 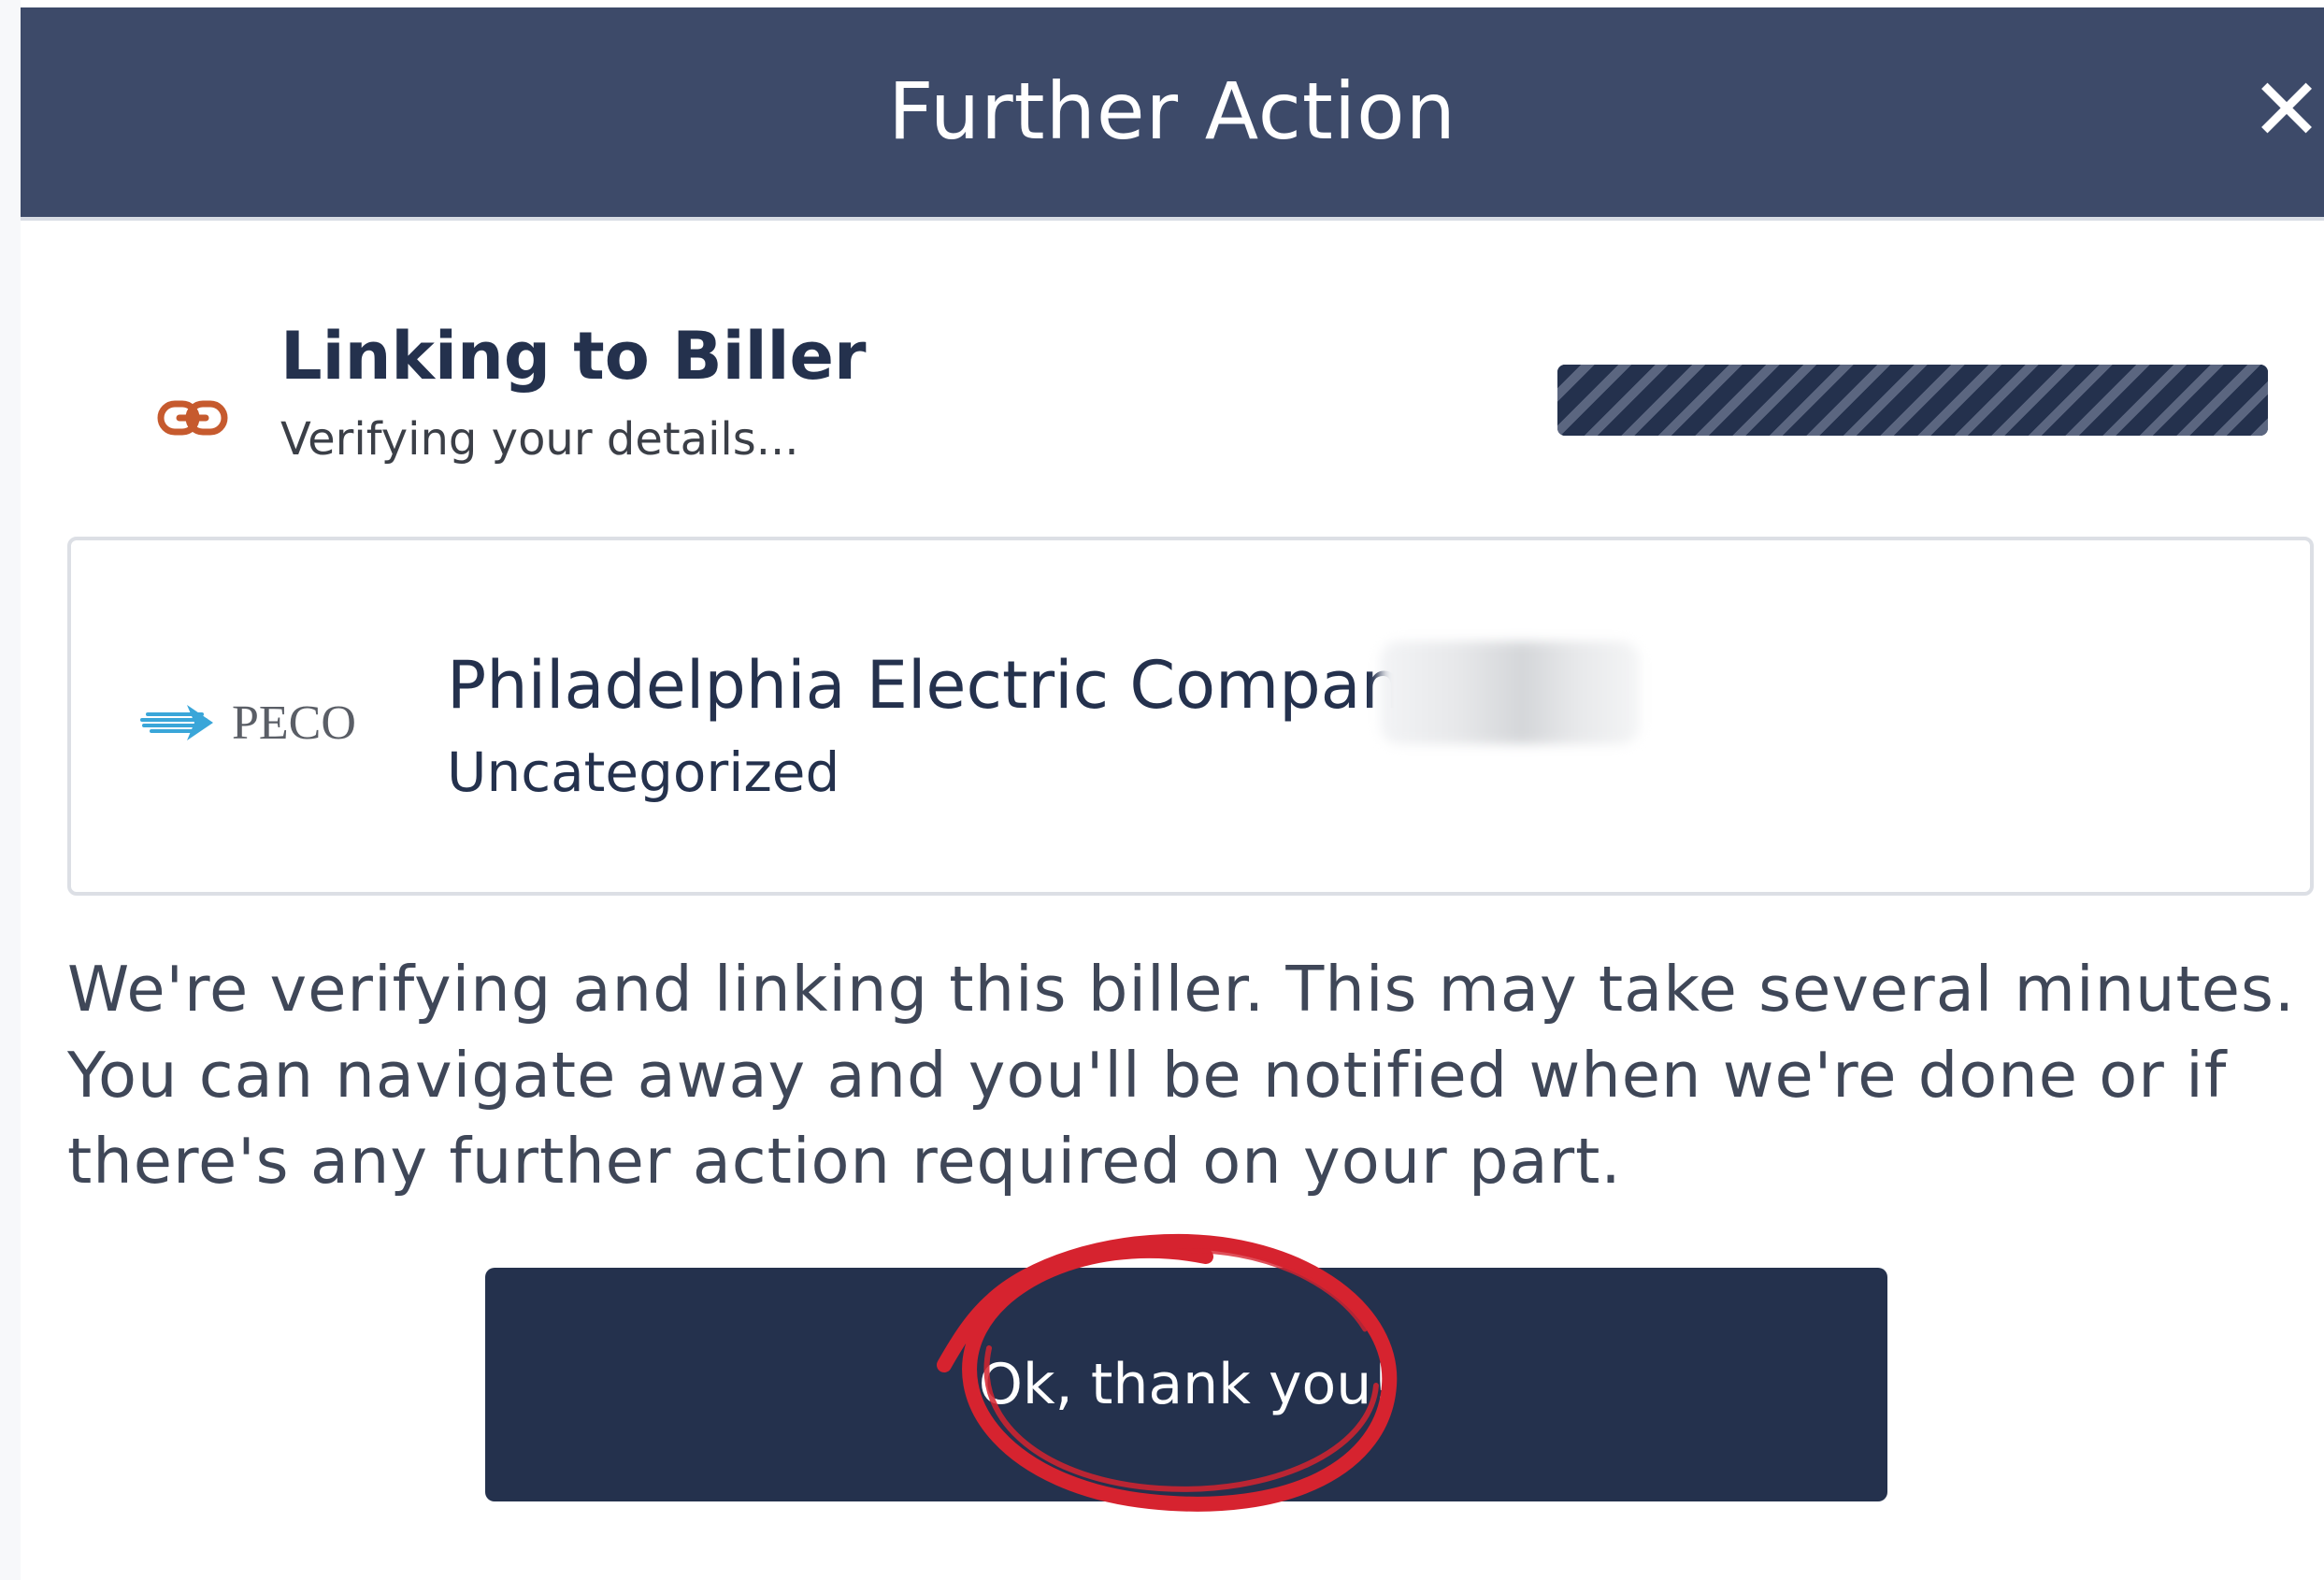 I want to click on ok-thank-you-button: Ok, thank you!, so click(x=1186, y=1384).